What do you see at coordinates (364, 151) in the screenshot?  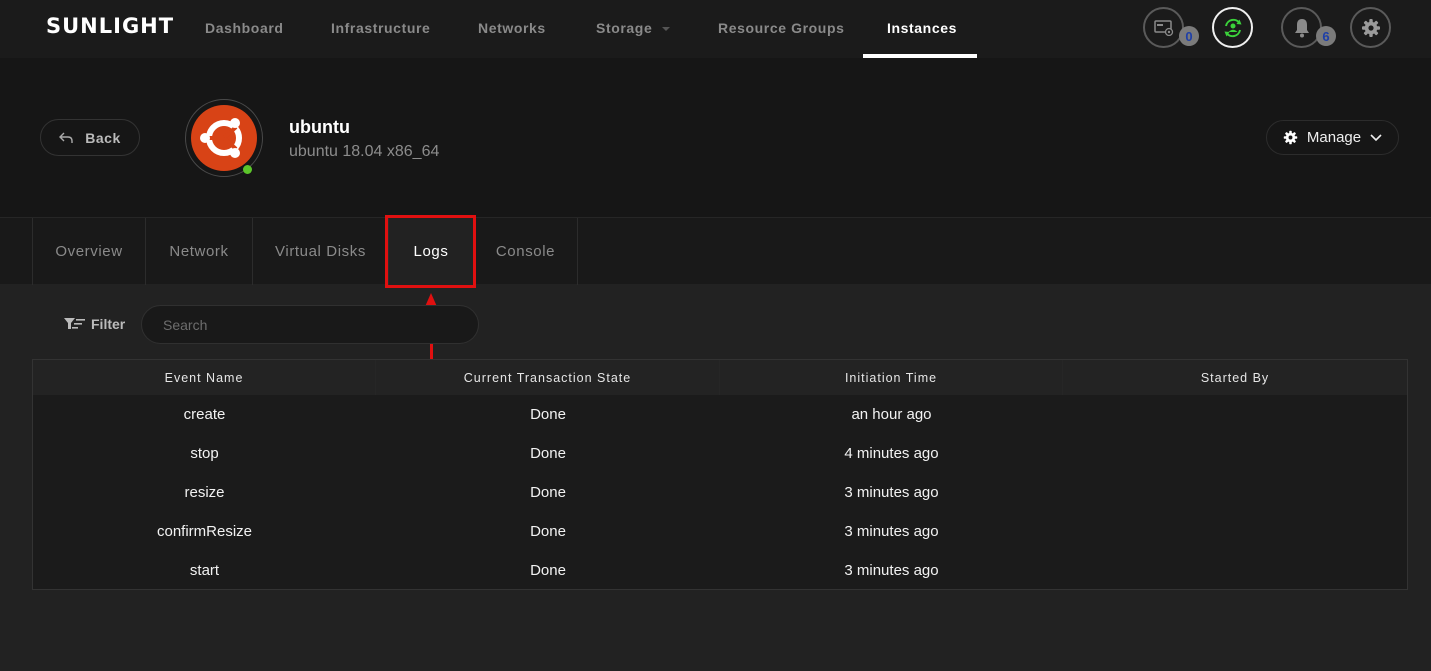 I see `instance-os: ubuntu 18.04 x86_64` at bounding box center [364, 151].